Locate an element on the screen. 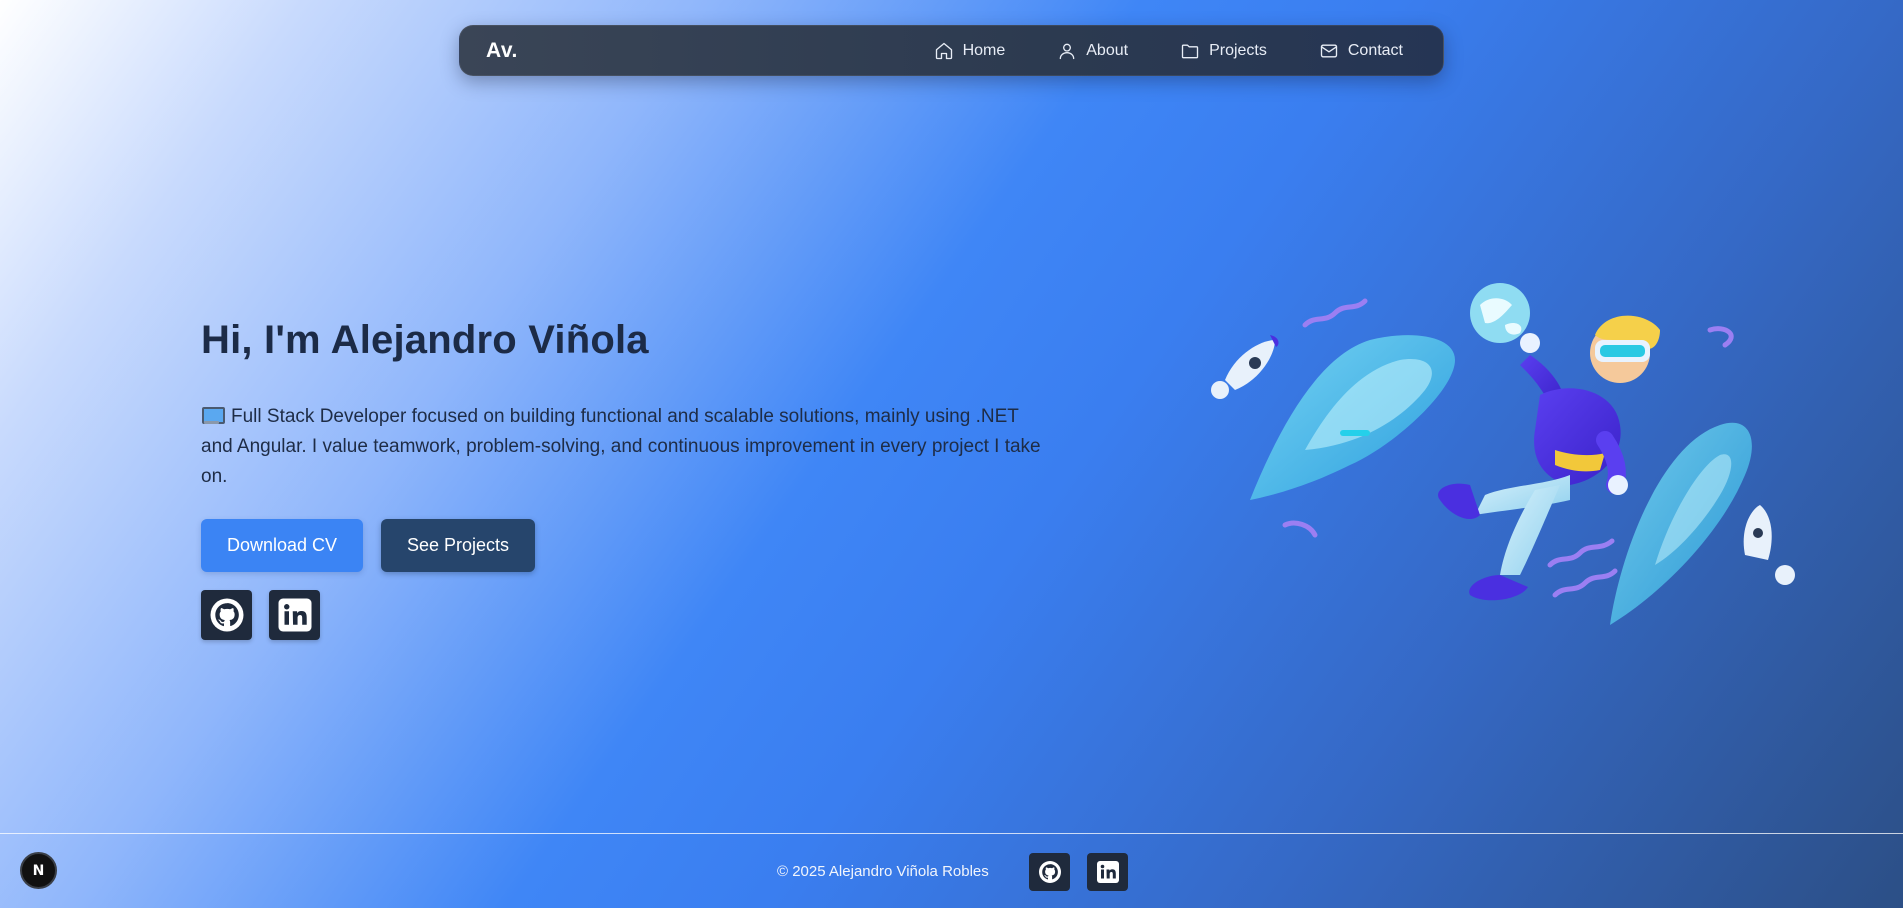 This screenshot has width=1903, height=908. footer-linkedin-link is located at coordinates (1107, 872).